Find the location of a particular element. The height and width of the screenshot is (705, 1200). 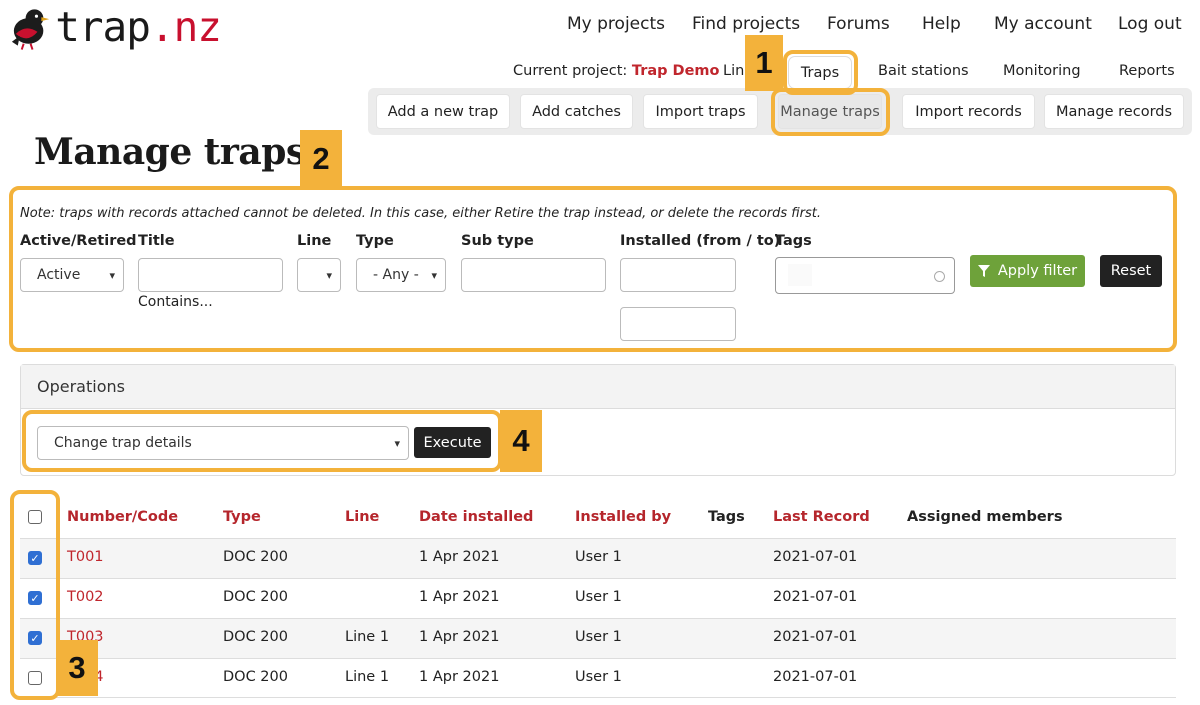

subtype-input is located at coordinates (533, 275).